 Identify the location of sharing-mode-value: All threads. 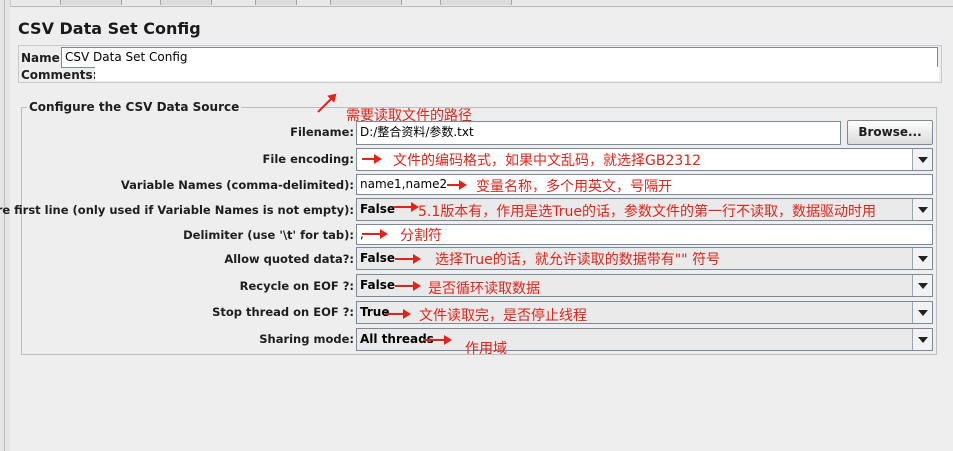
(397, 339).